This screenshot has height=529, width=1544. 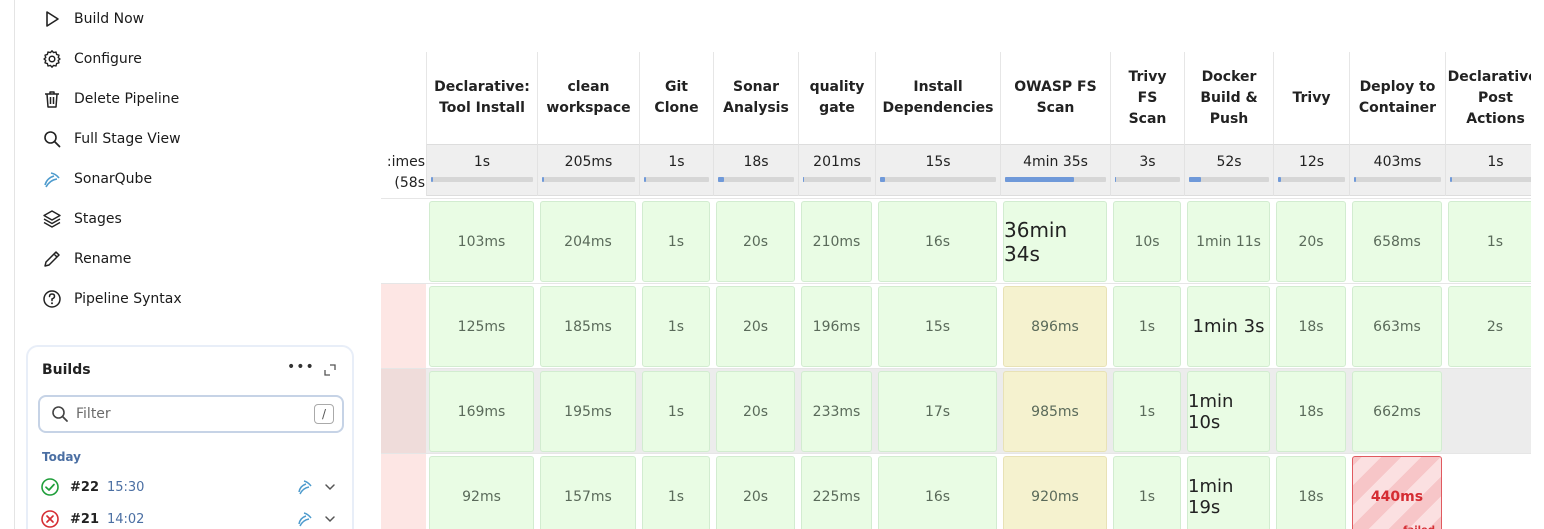 I want to click on build-number: #22, so click(x=84, y=487).